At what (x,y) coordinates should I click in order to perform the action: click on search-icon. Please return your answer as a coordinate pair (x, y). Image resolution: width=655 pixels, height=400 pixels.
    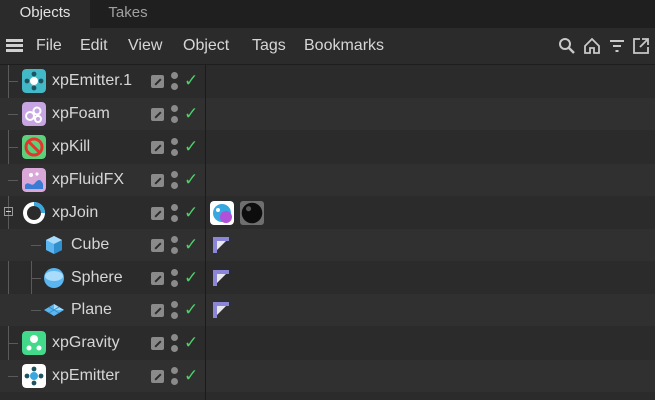
    Looking at the image, I should click on (567, 46).